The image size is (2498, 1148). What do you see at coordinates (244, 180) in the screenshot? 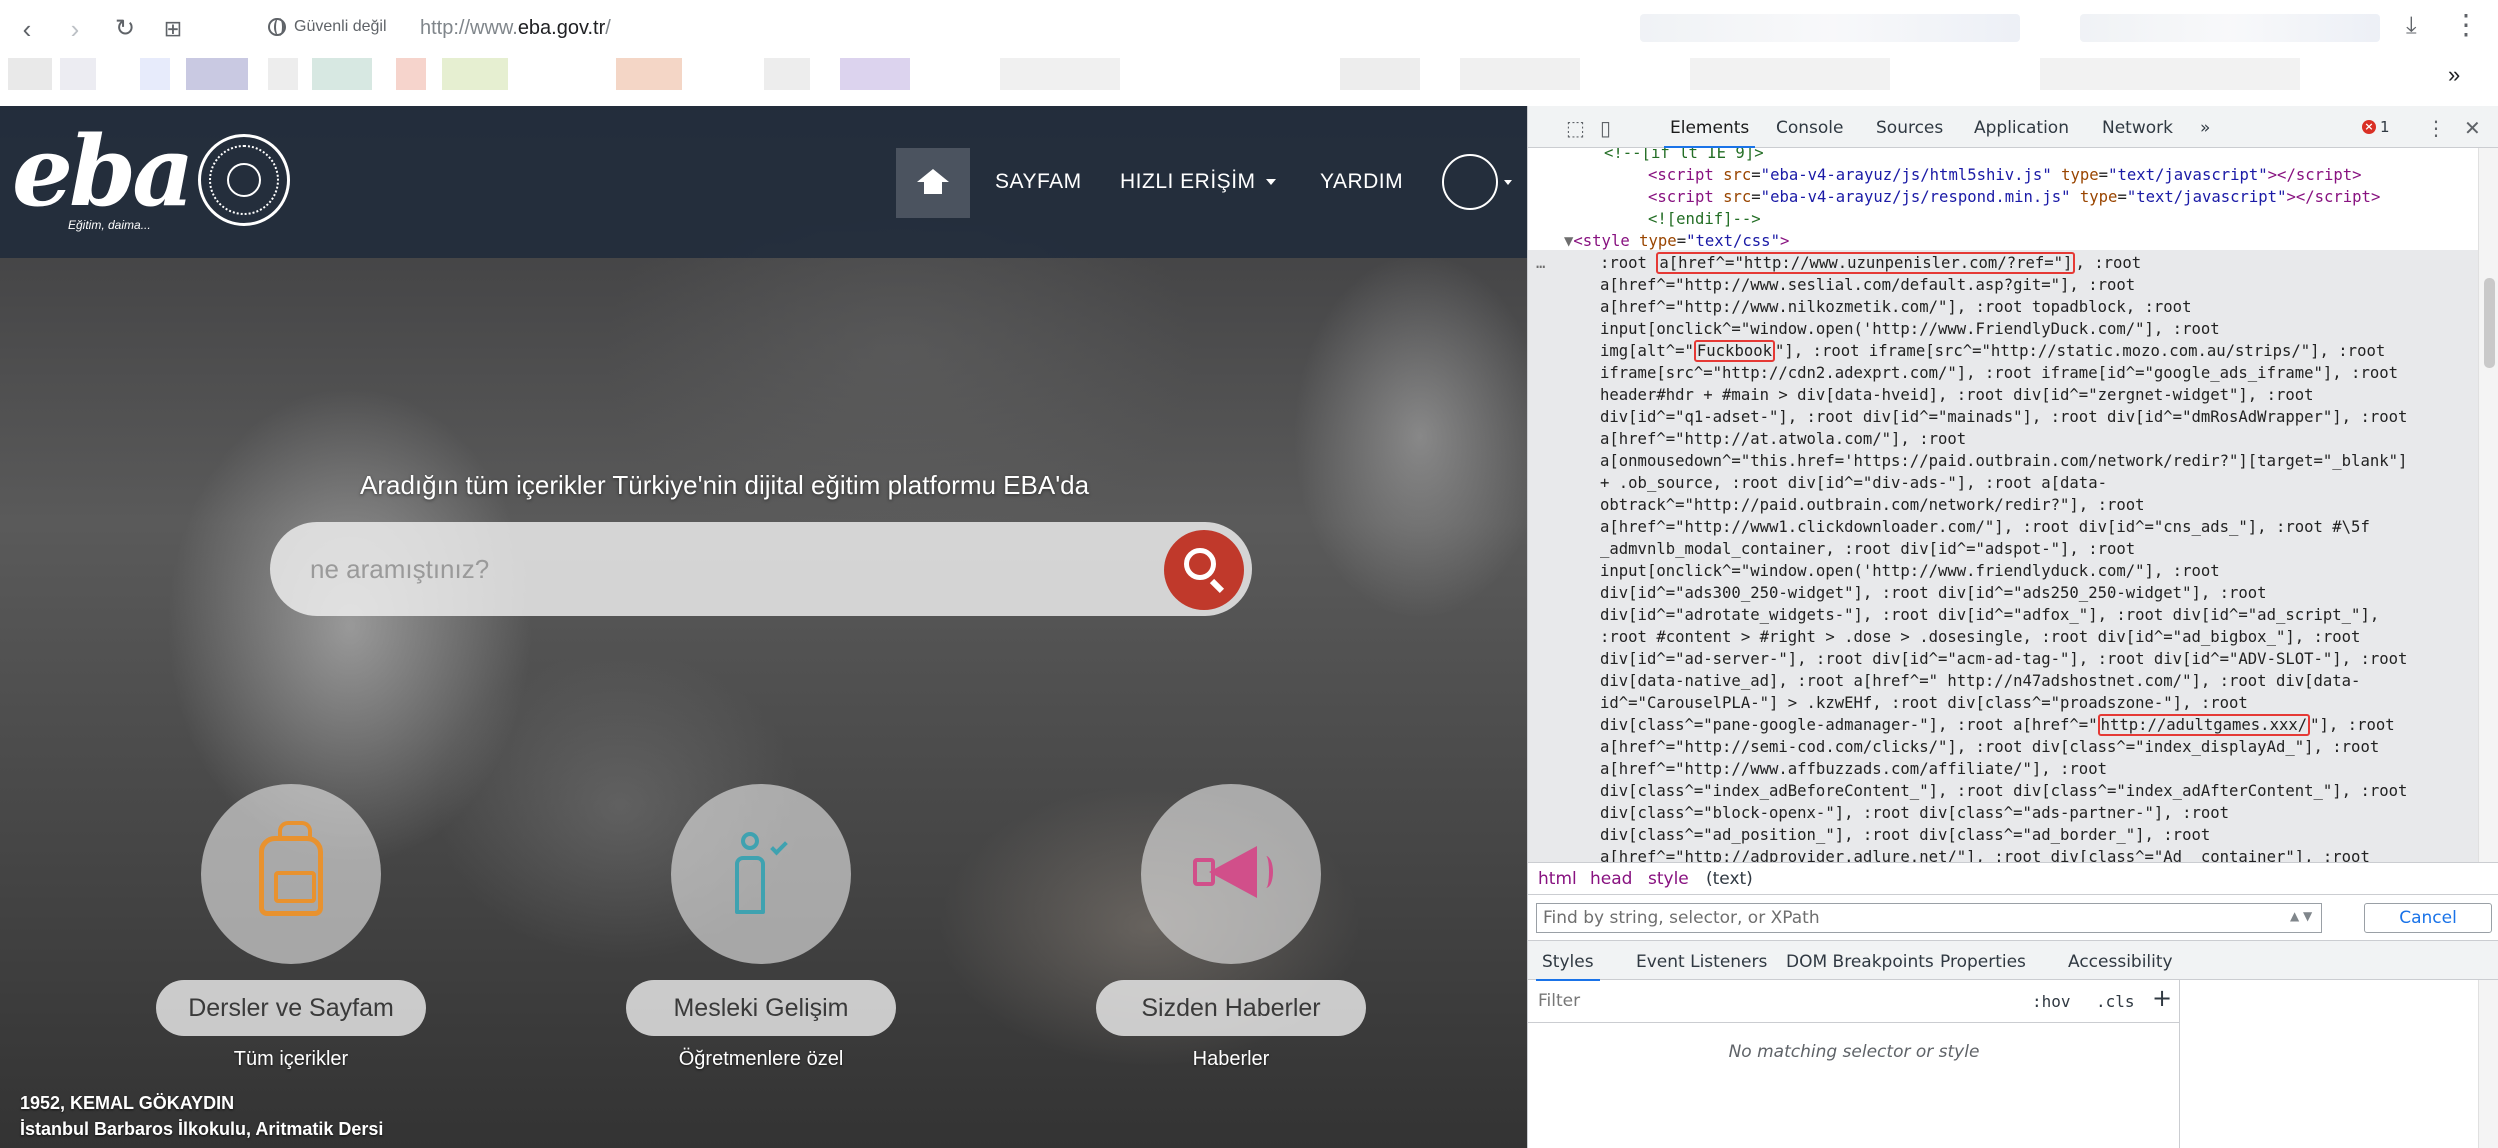
I see `ministry-seal` at bounding box center [244, 180].